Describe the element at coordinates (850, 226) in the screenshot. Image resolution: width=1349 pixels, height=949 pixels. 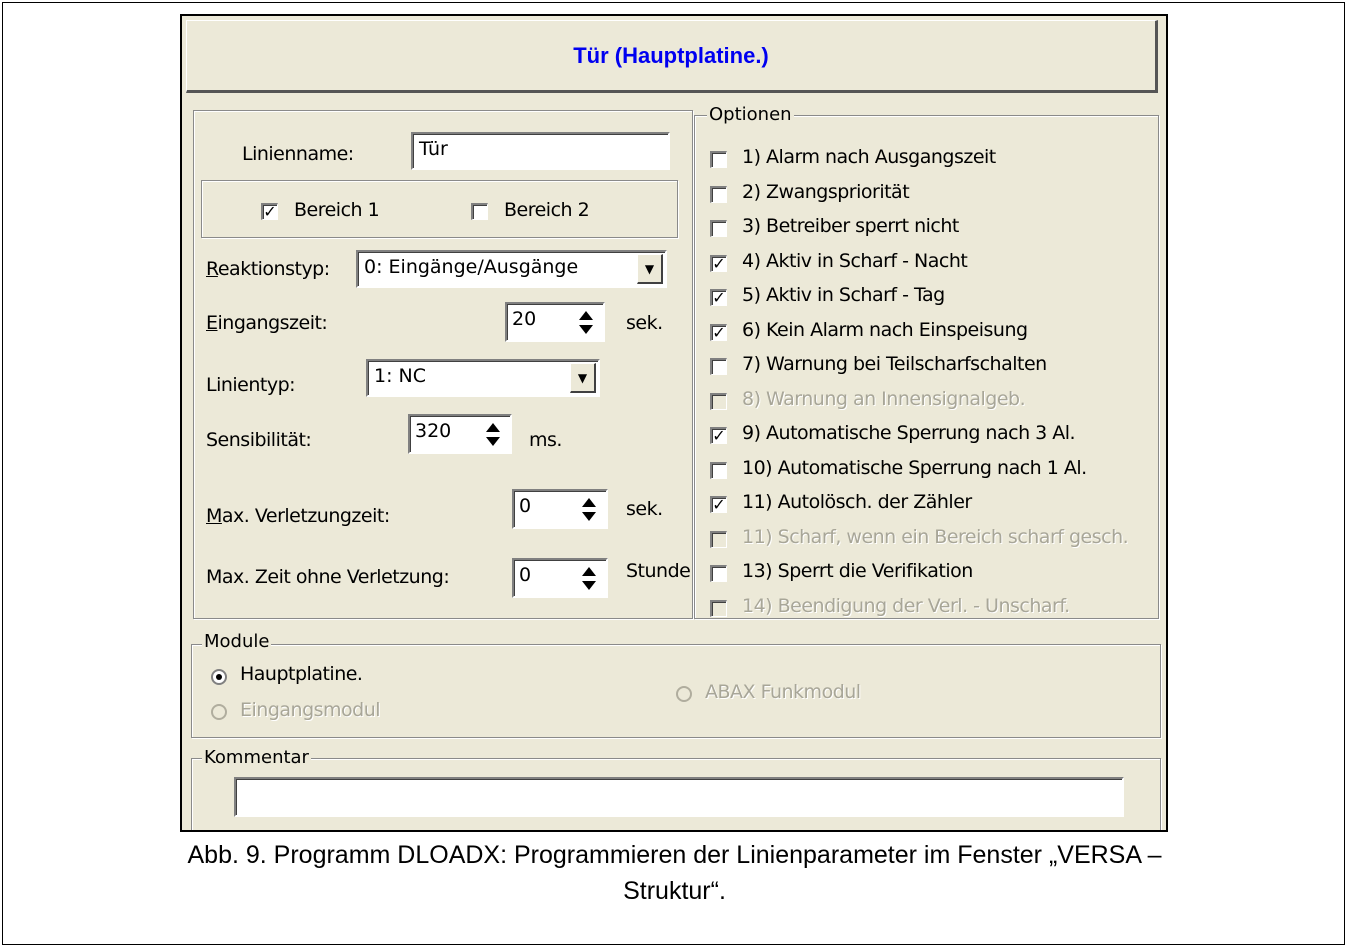
I see `option-label: 3) Betreiber sperrt nicht` at that location.